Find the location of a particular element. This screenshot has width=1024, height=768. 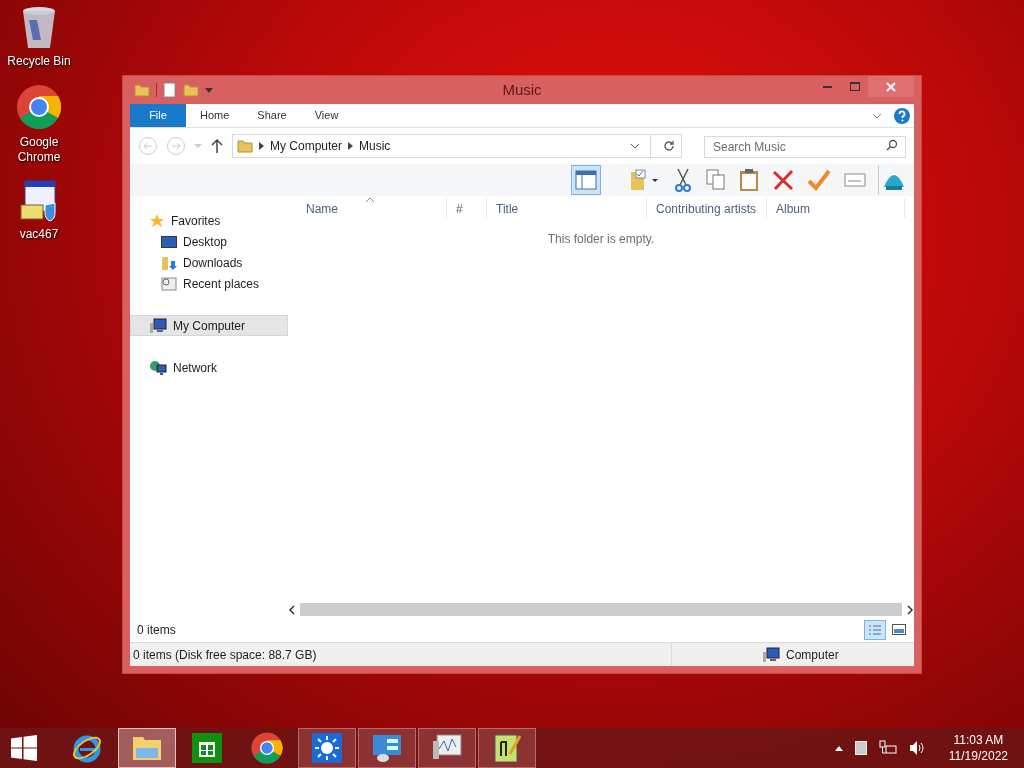

action-center-icon is located at coordinates (860, 748).